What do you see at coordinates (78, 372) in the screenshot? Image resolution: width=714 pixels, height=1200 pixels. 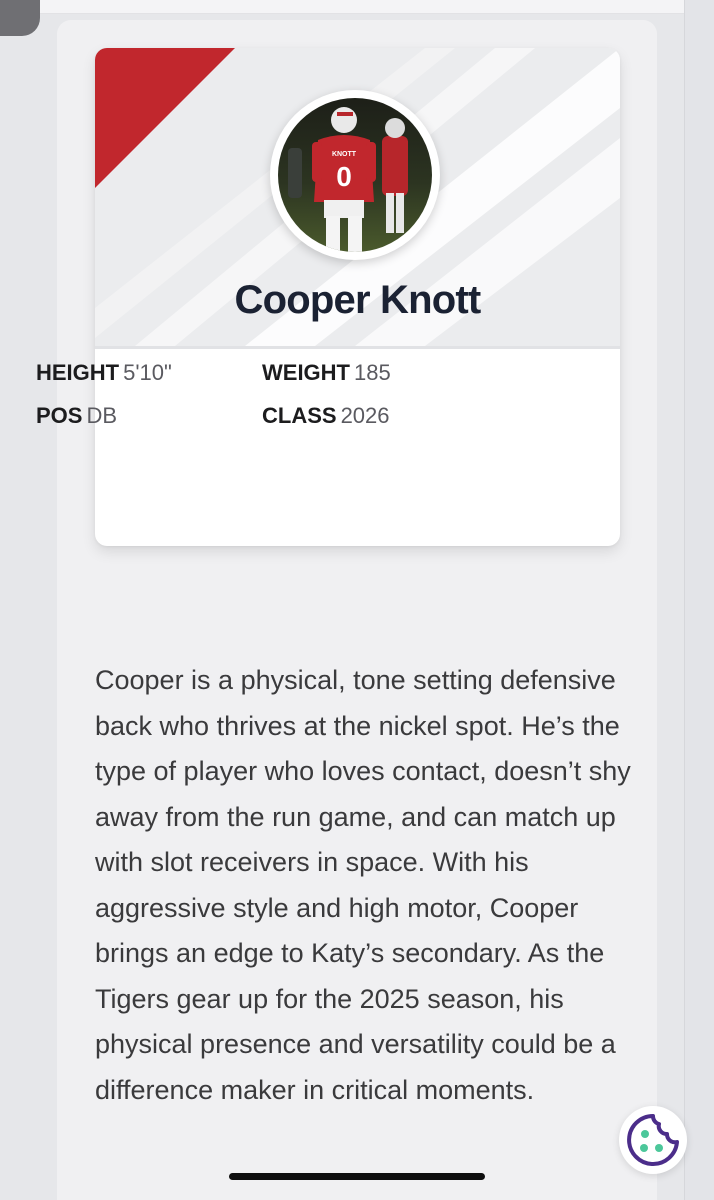 I see `stat-height-label: HEIGHT` at bounding box center [78, 372].